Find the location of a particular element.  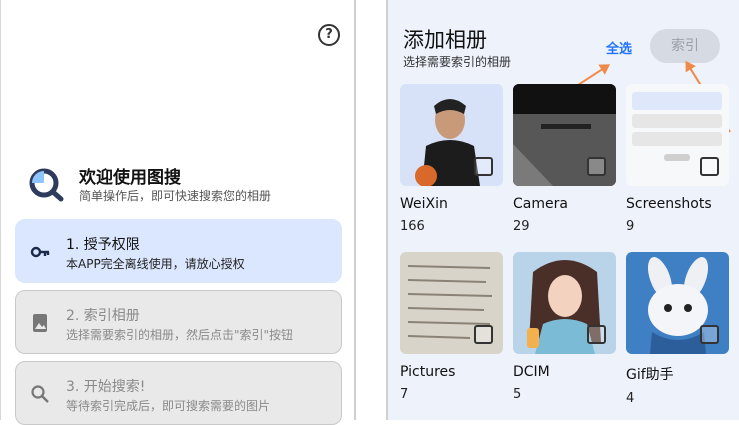

album-weixin: WeiXin 166 is located at coordinates (451, 159).